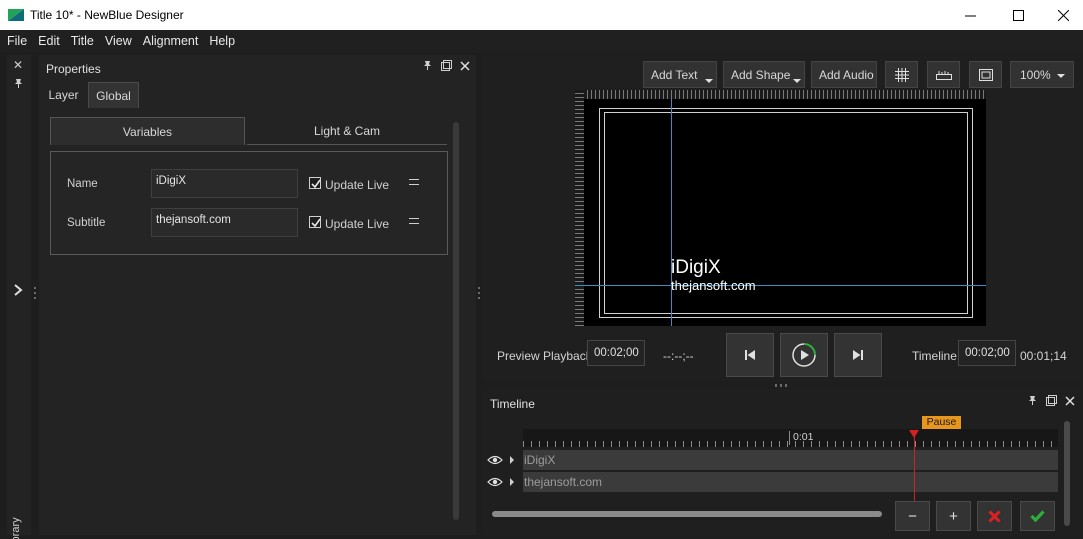 The height and width of the screenshot is (539, 1083). What do you see at coordinates (18, 65) in the screenshot?
I see `library-close-icon: ✕` at bounding box center [18, 65].